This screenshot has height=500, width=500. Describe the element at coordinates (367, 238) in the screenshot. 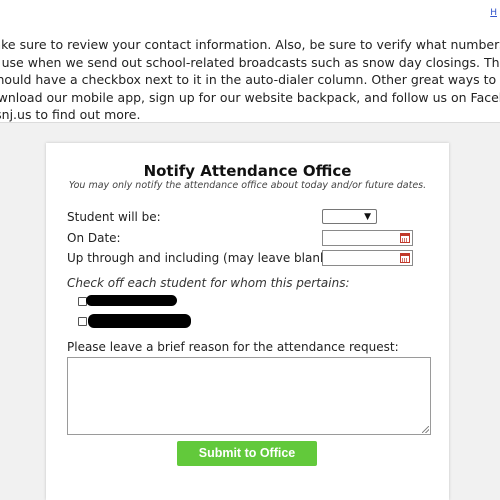

I see `on-date-input` at that location.